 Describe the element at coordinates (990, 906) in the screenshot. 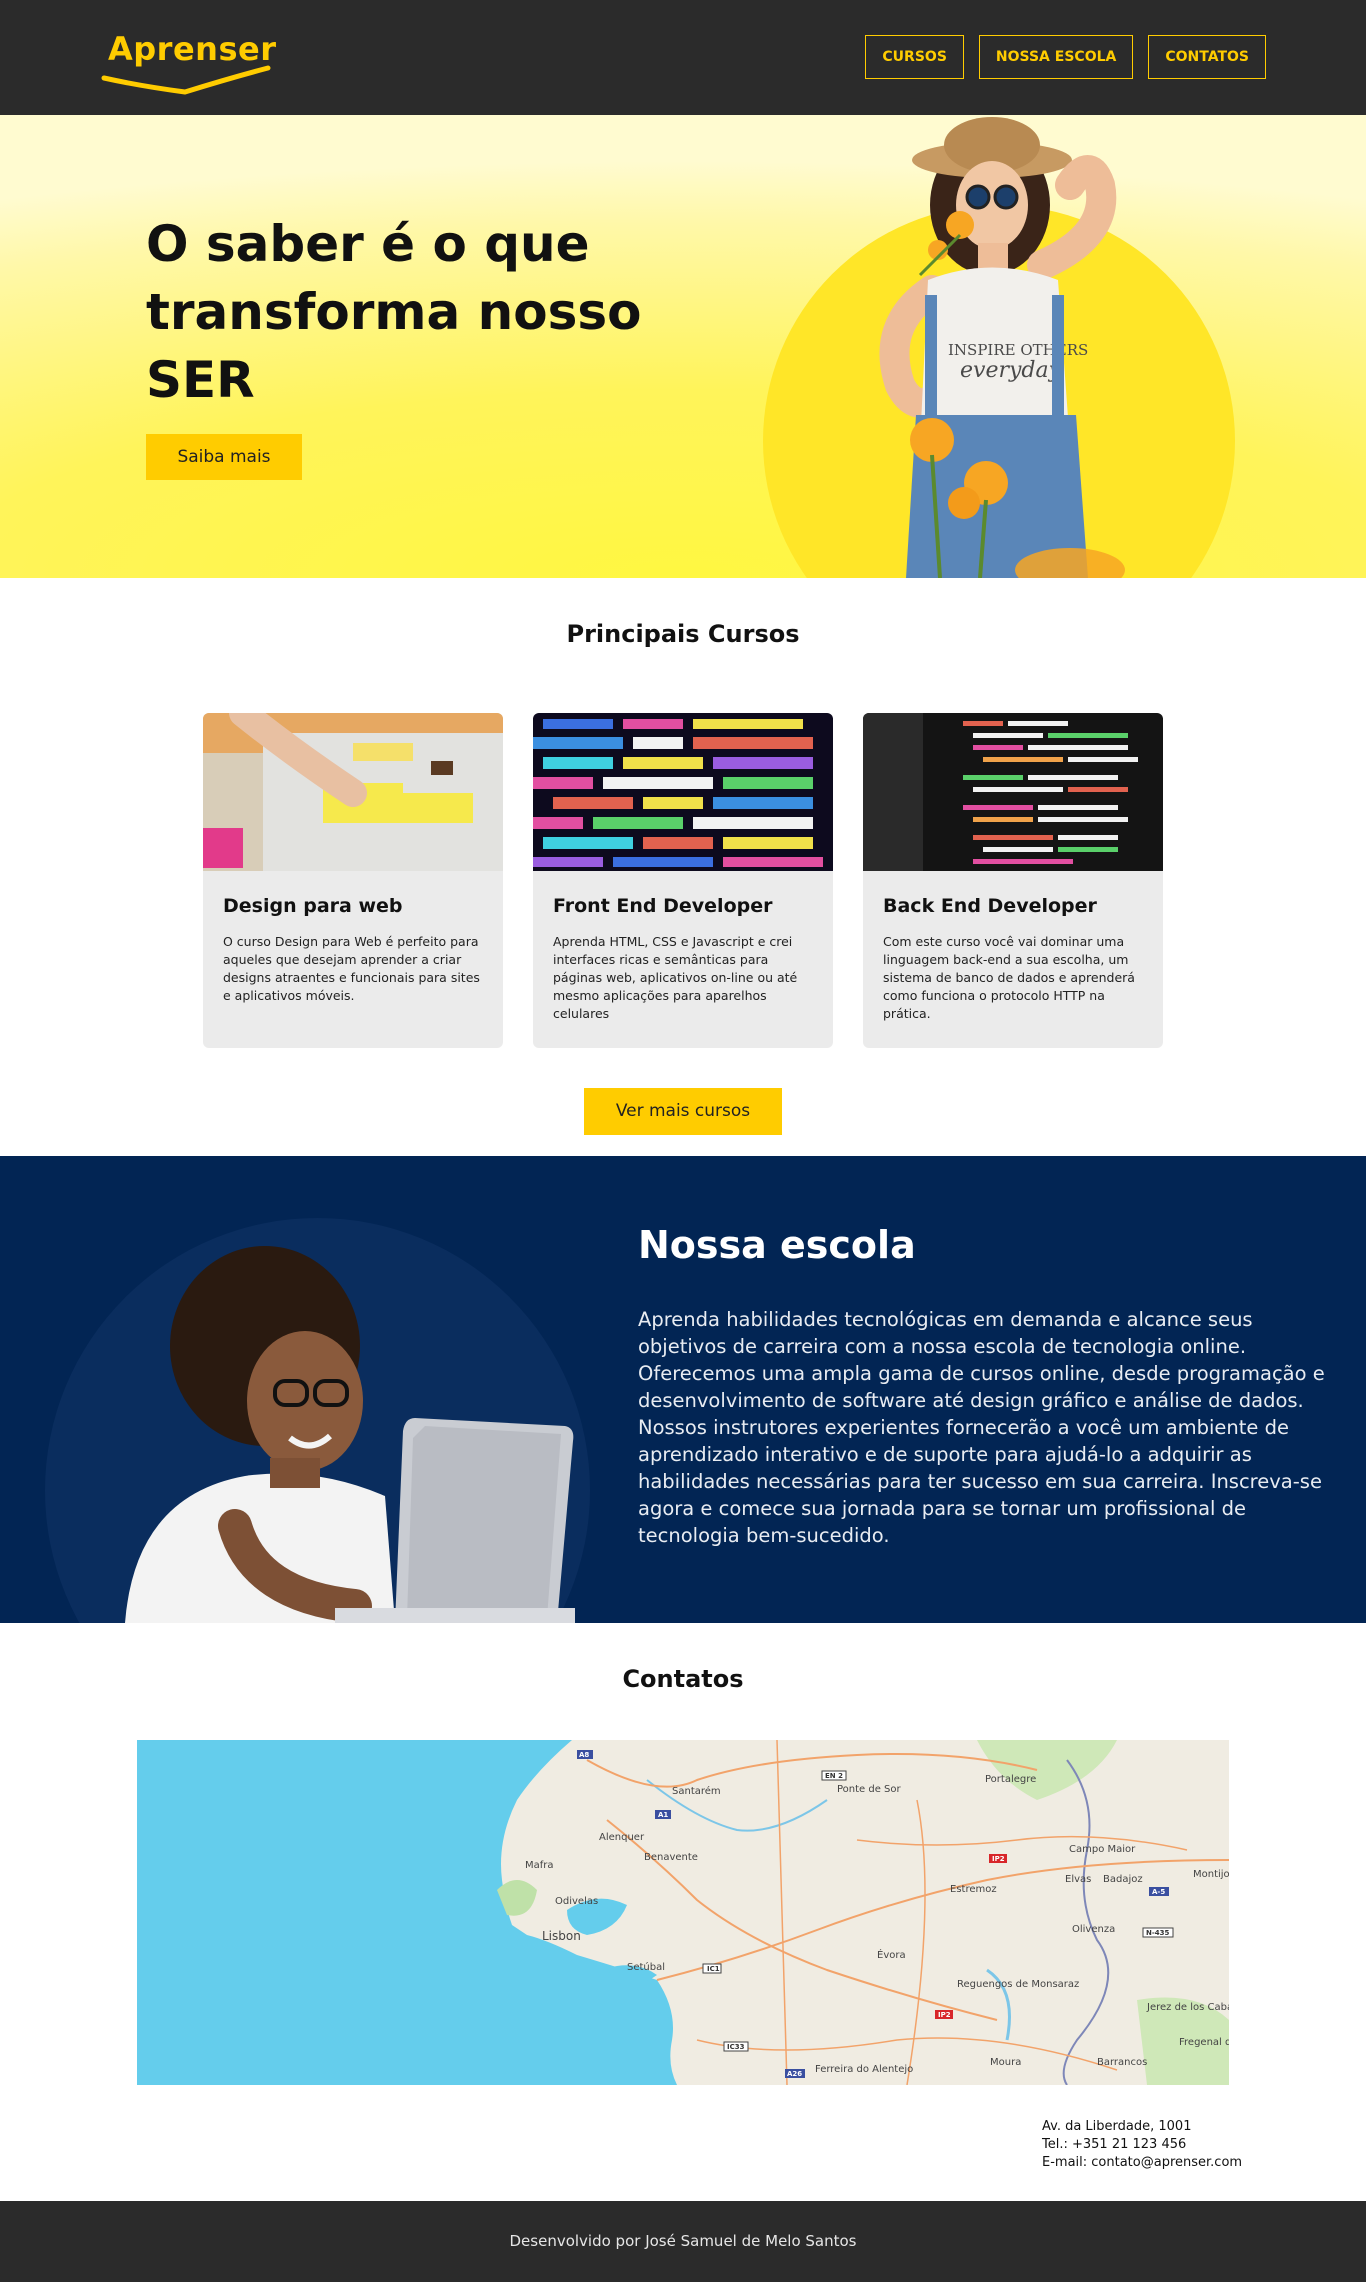

I see `course-title: Back End Developer` at that location.